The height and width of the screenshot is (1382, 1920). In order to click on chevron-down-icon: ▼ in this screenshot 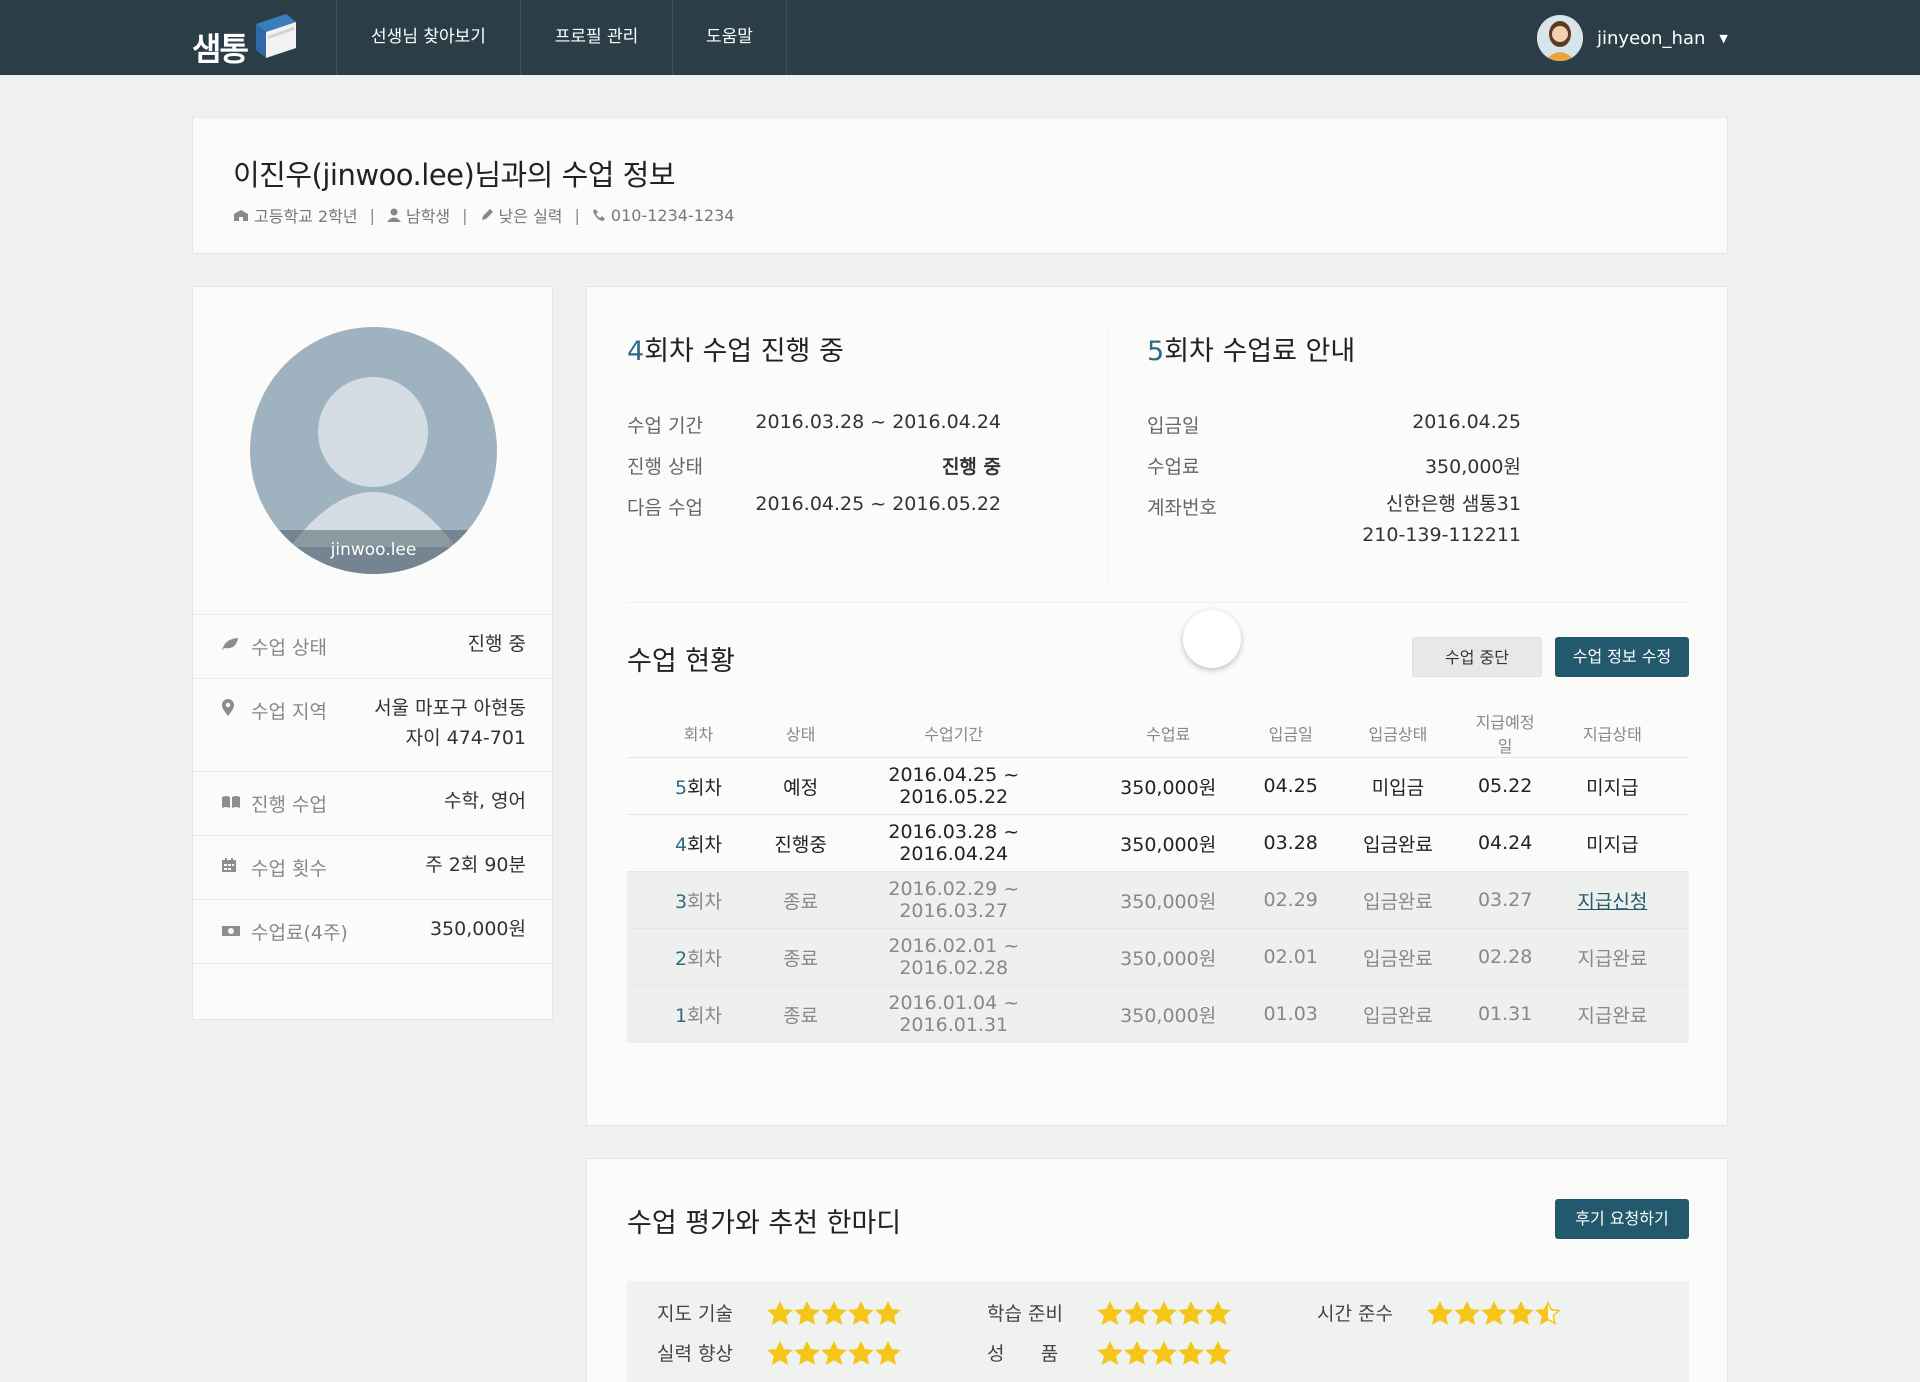, I will do `click(1723, 38)`.